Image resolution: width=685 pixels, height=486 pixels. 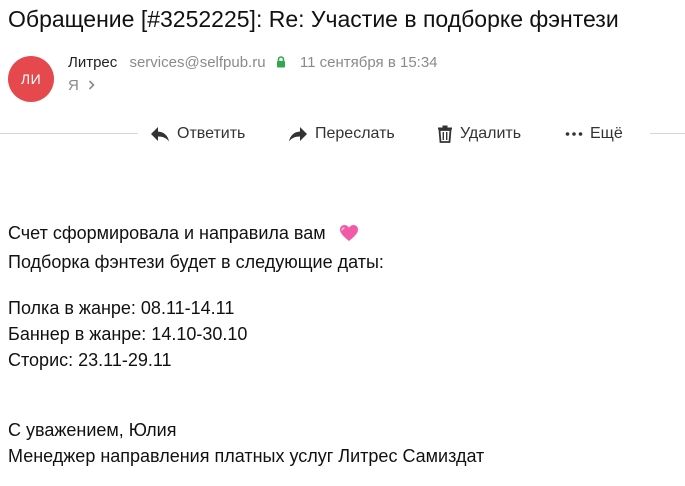 I want to click on signature-line-1: С уважением, Юлия, so click(x=92, y=430).